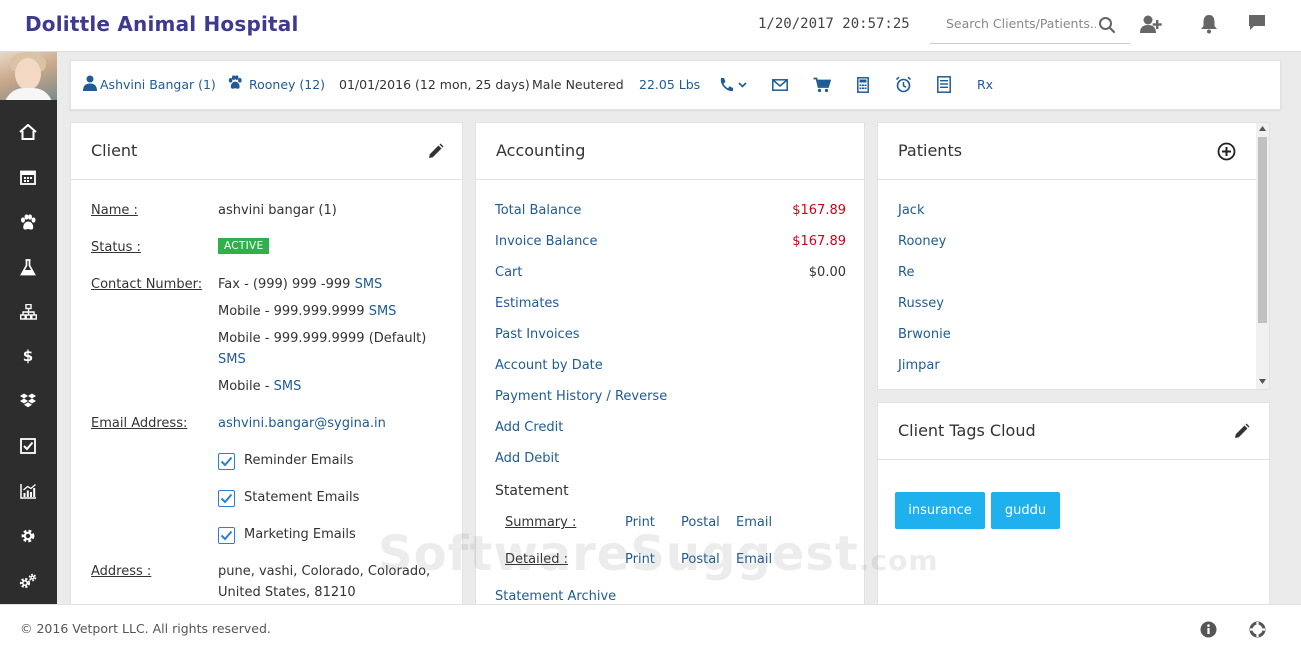  What do you see at coordinates (541, 150) in the screenshot?
I see `accounting-panel-title: Accounting` at bounding box center [541, 150].